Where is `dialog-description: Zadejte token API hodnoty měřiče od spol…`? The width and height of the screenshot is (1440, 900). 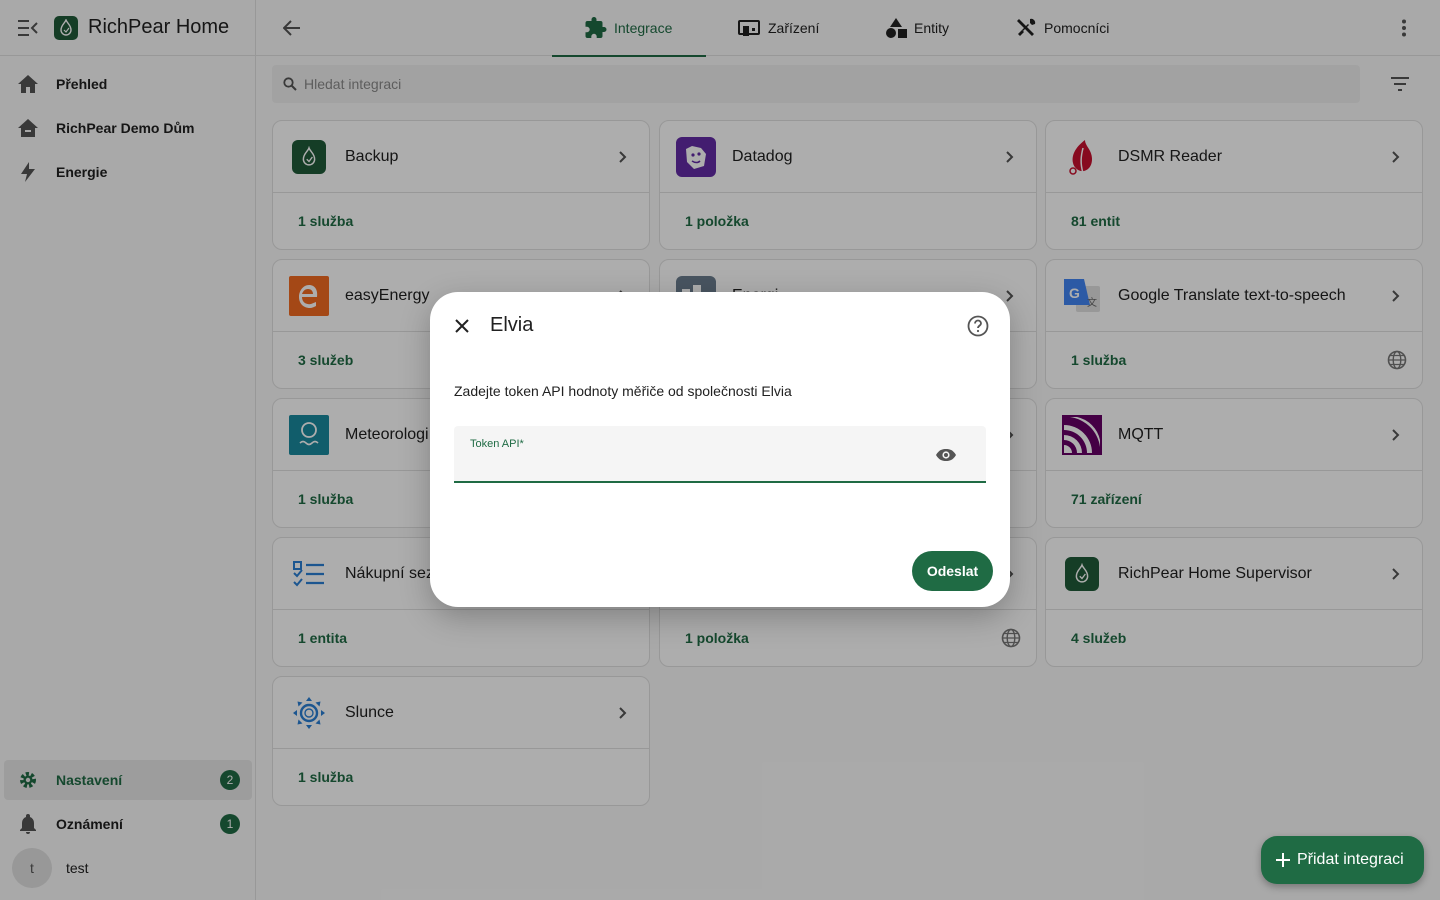
dialog-description: Zadejte token API hodnoty měřiče od spol… is located at coordinates (623, 391).